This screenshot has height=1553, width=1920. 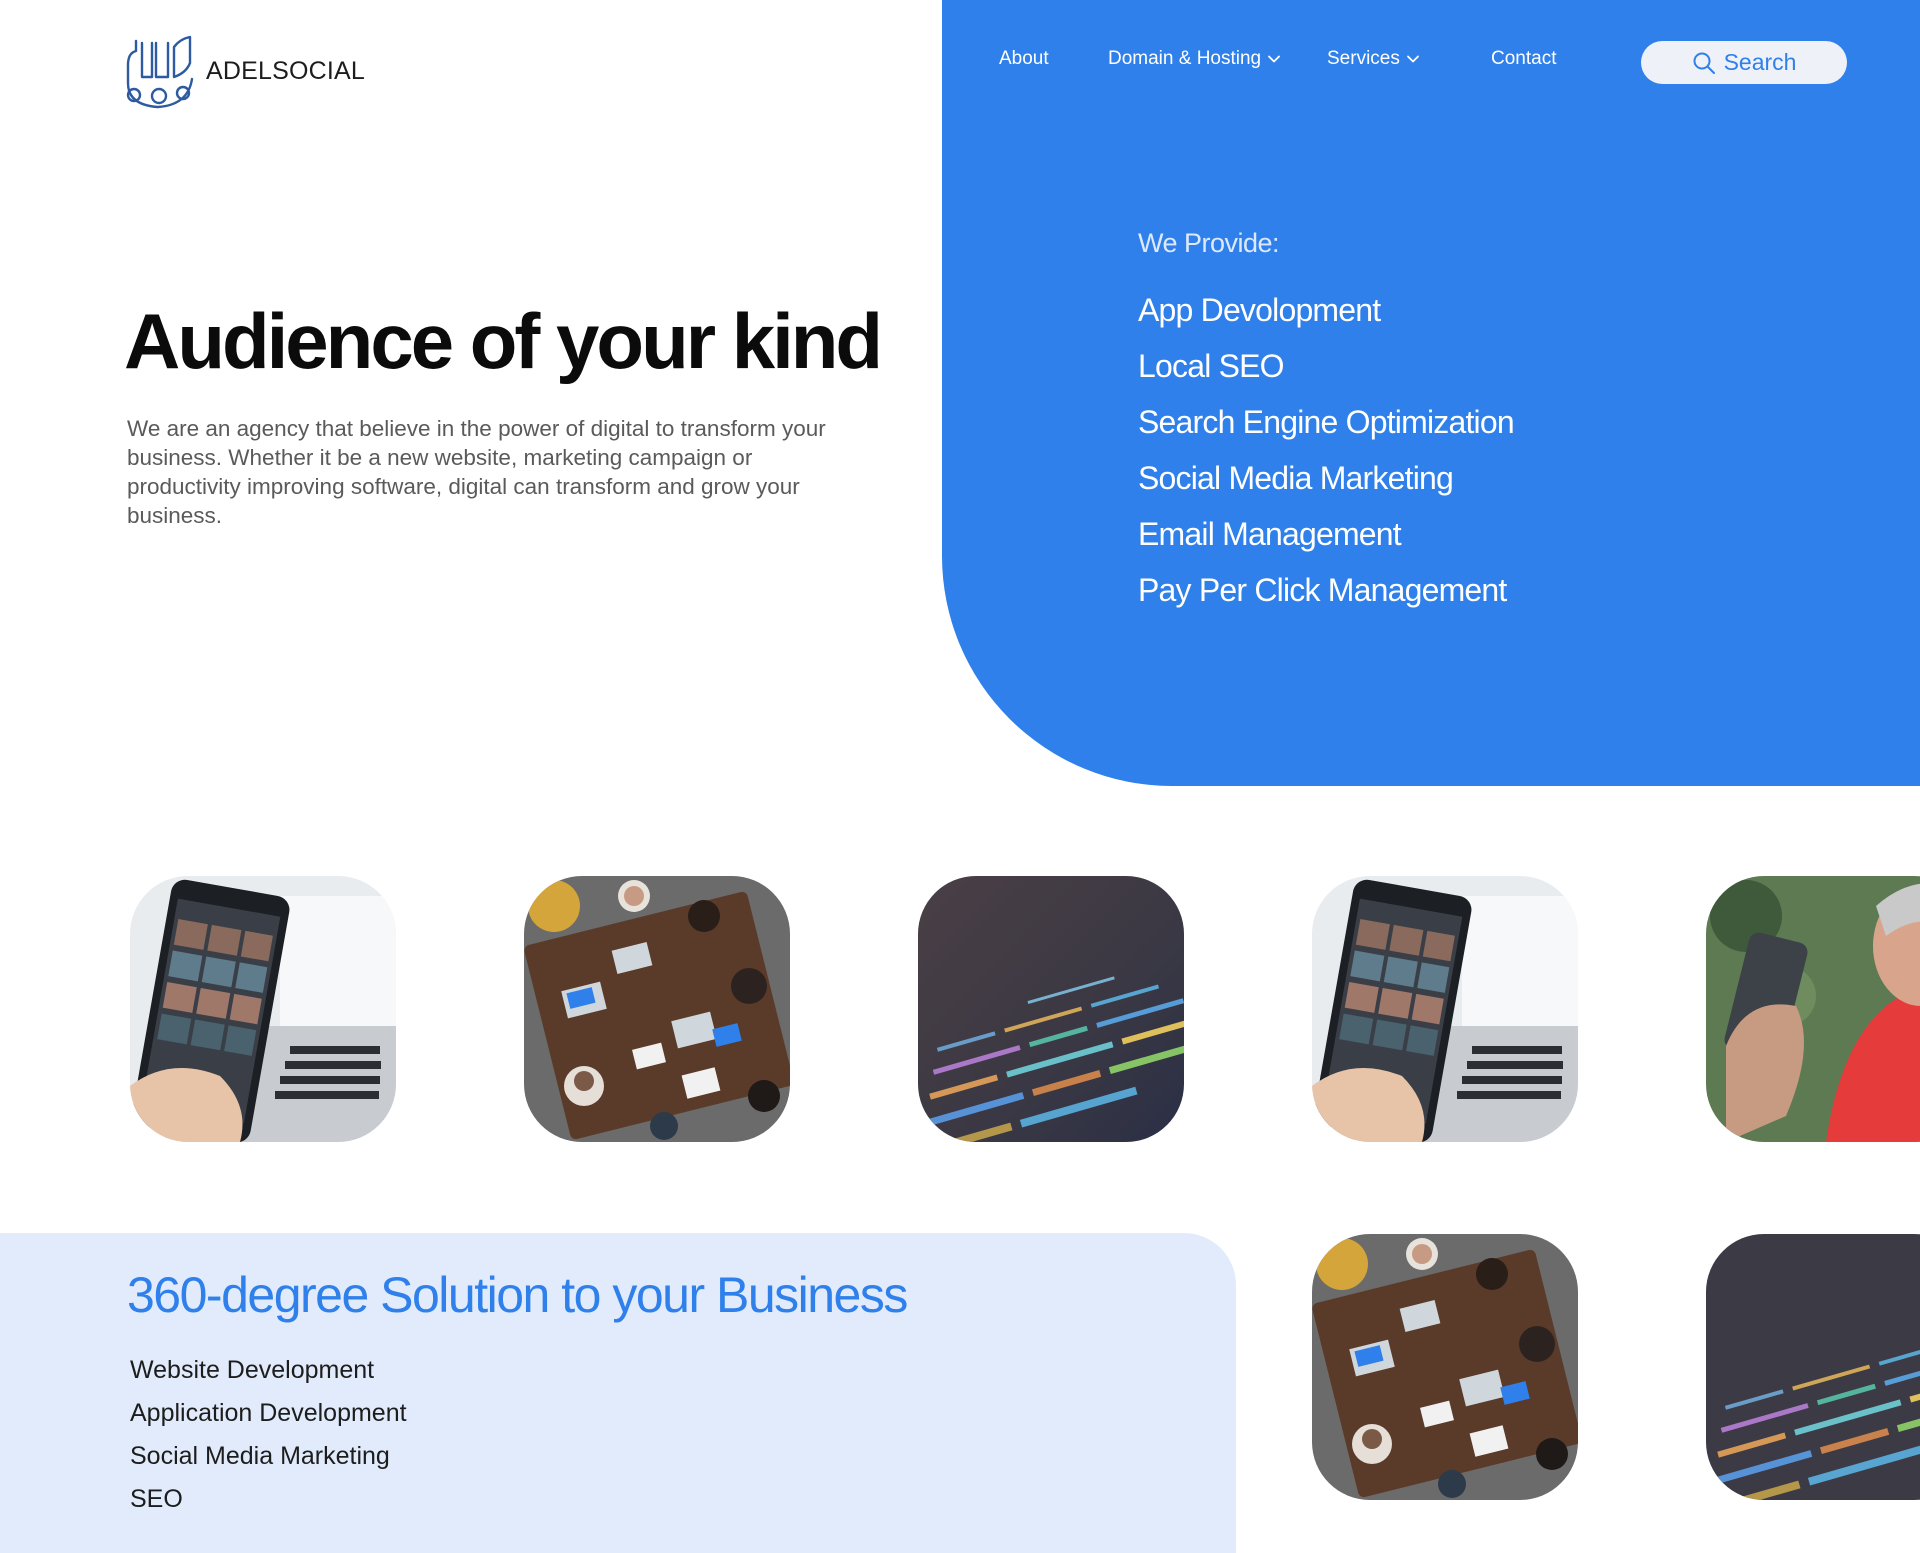 I want to click on service-item: Email Management, so click(x=1326, y=538).